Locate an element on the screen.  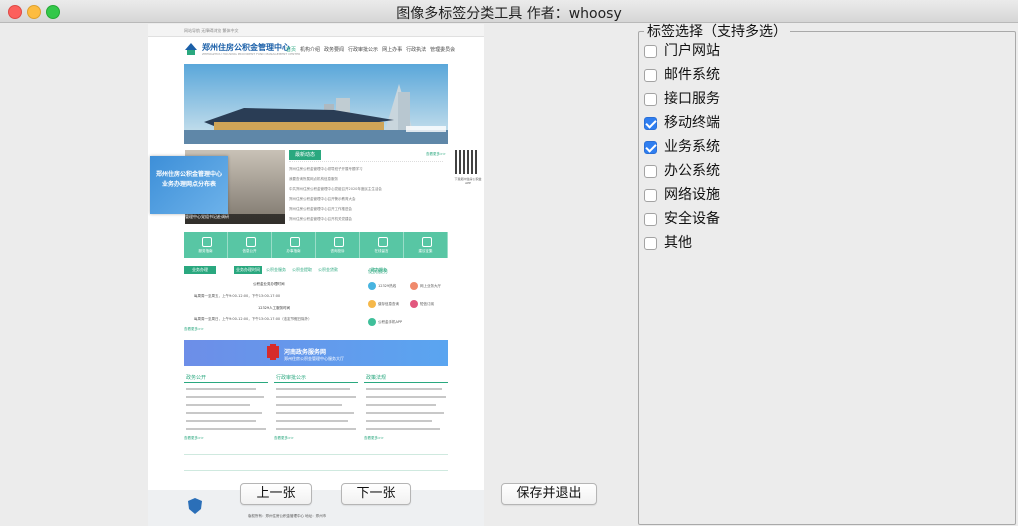
news-item: 郑州住房公积金管理中心召开工作推进会 is located at coordinates (320, 209).